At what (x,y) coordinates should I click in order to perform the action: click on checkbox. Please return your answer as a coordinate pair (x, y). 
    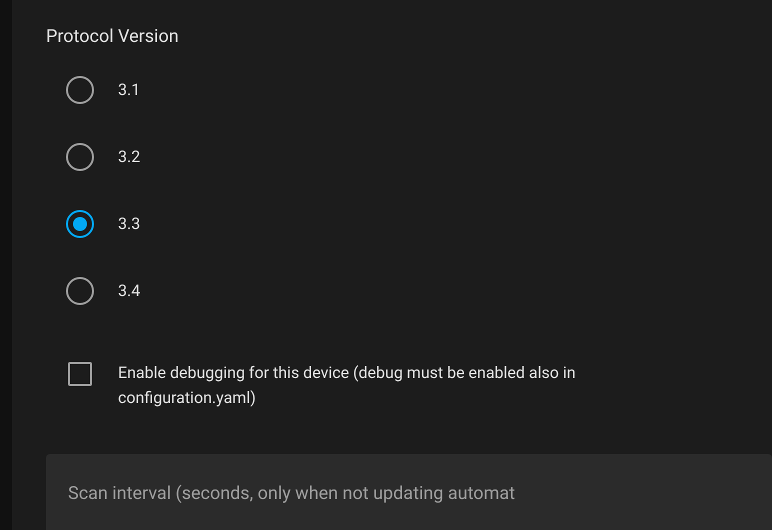
    Looking at the image, I should click on (80, 374).